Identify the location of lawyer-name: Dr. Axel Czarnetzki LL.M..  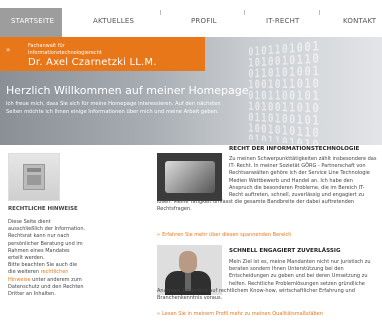
(92, 62).